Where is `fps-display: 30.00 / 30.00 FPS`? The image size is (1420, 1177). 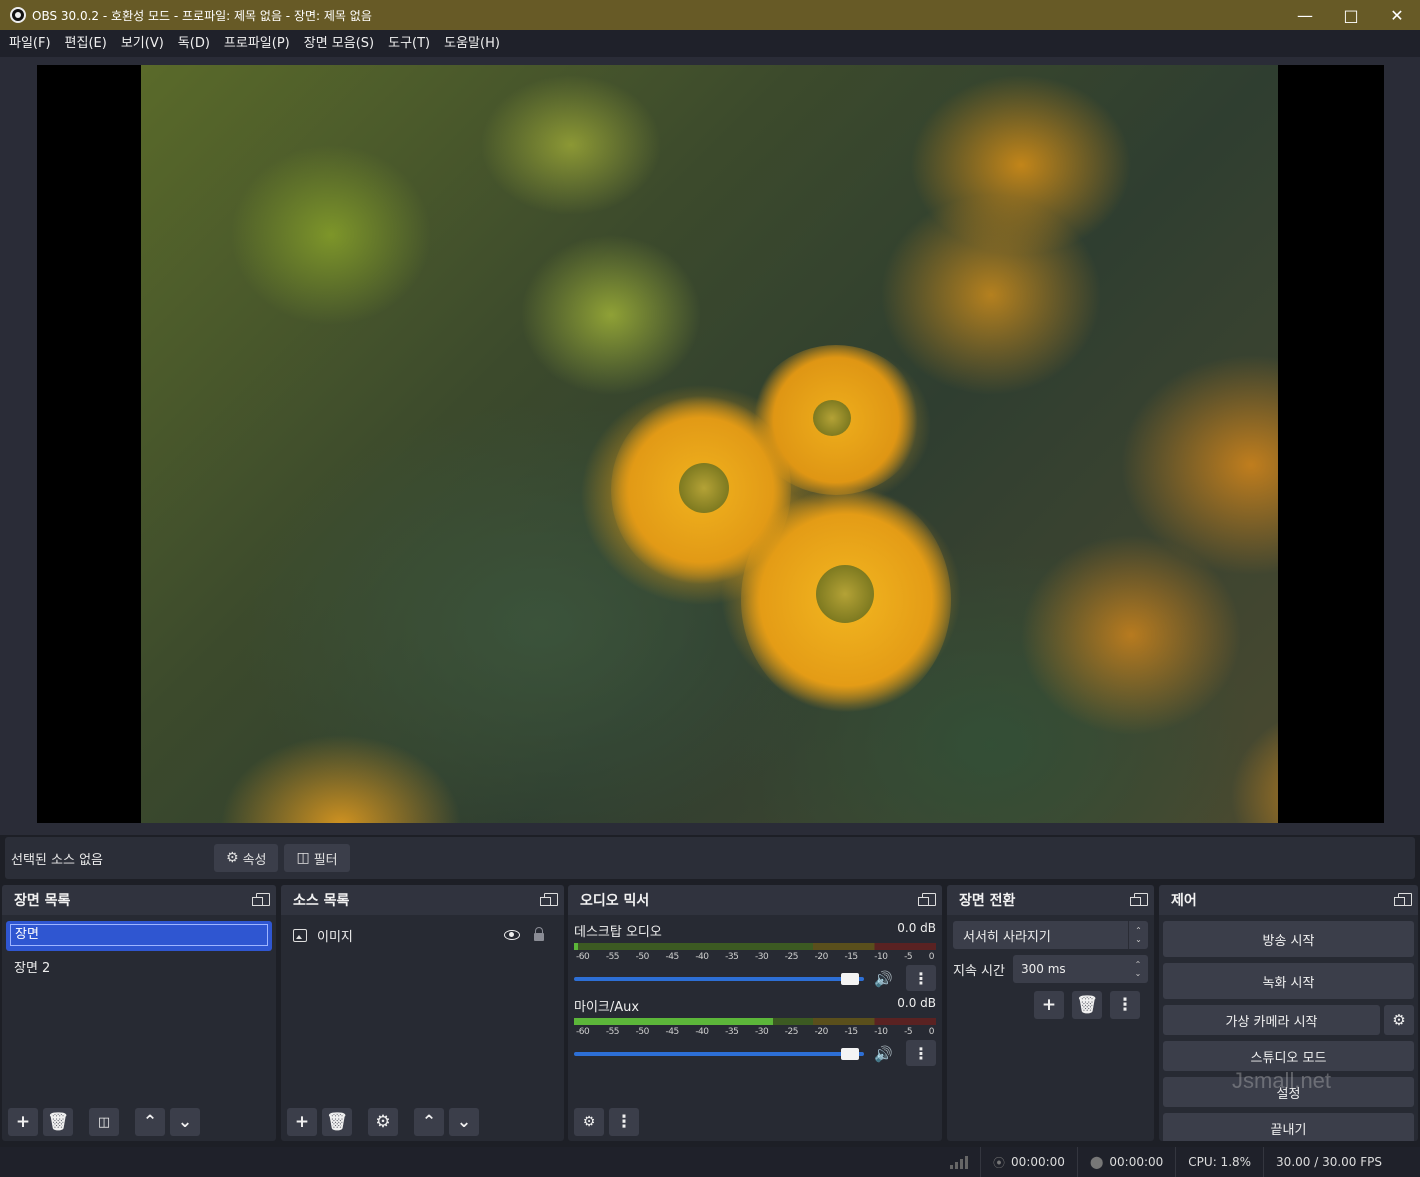
fps-display: 30.00 / 30.00 FPS is located at coordinates (1341, 1162).